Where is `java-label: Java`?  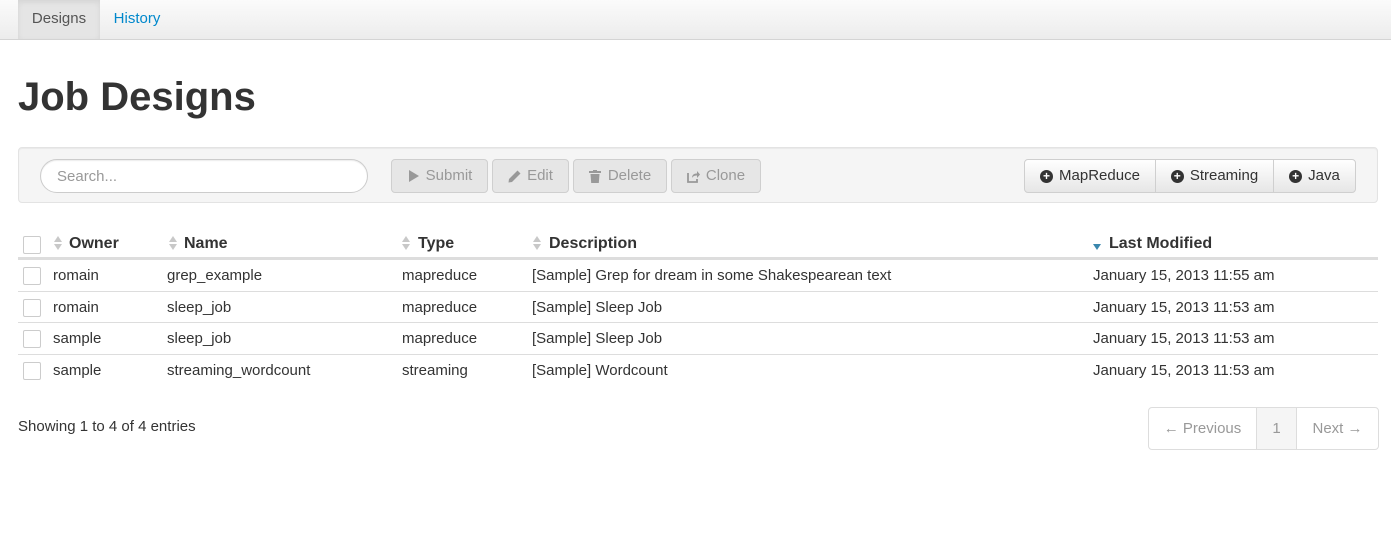
java-label: Java is located at coordinates (1324, 175).